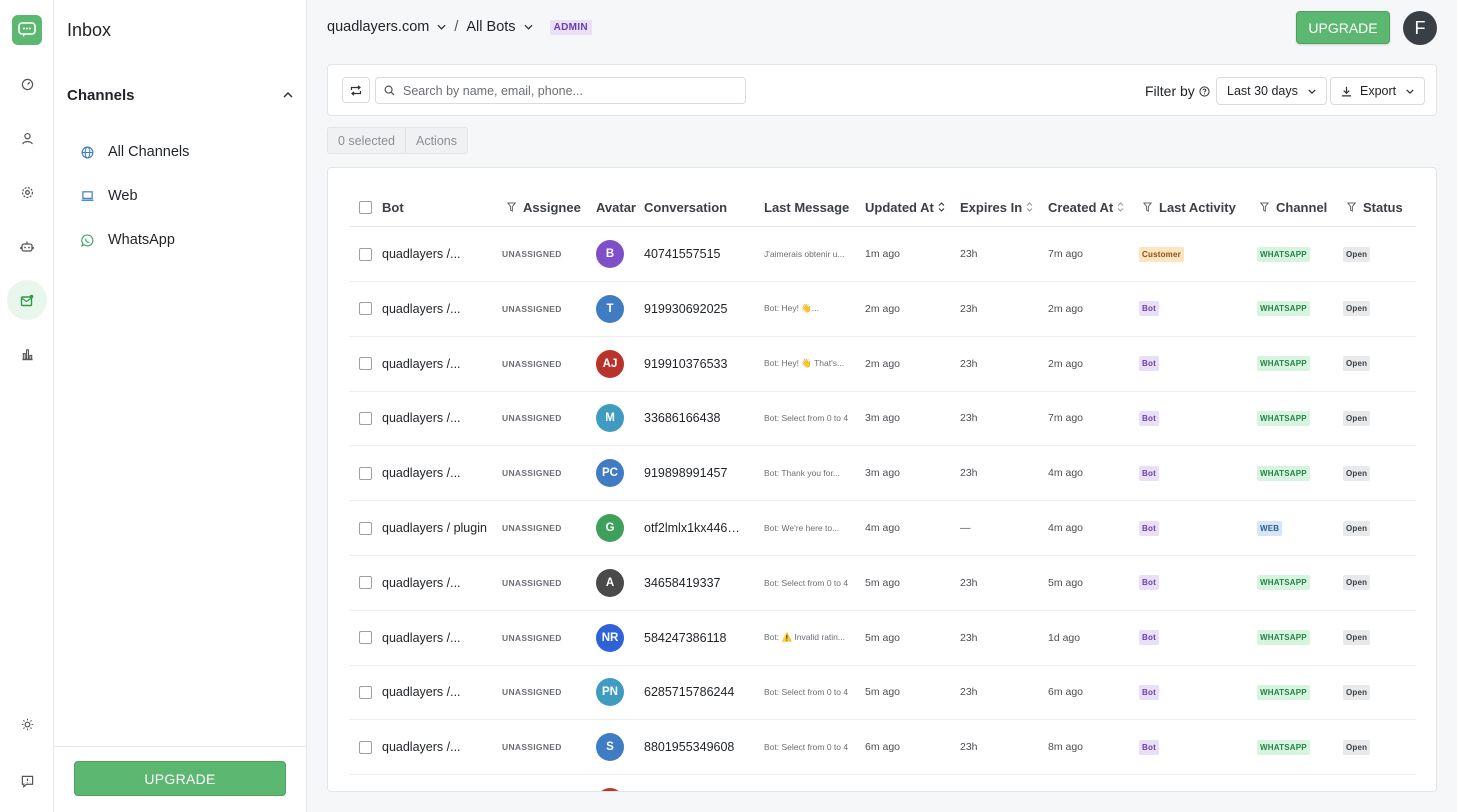  What do you see at coordinates (1283, 418) in the screenshot?
I see `channel-badge: WHATSAPP` at bounding box center [1283, 418].